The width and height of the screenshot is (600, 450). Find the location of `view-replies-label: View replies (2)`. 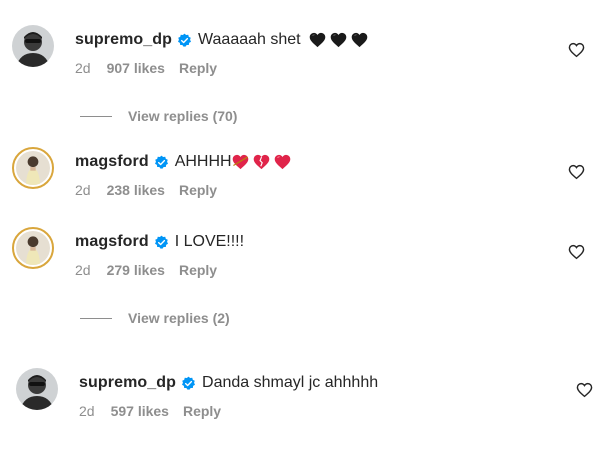

view-replies-label: View replies (2) is located at coordinates (179, 318).